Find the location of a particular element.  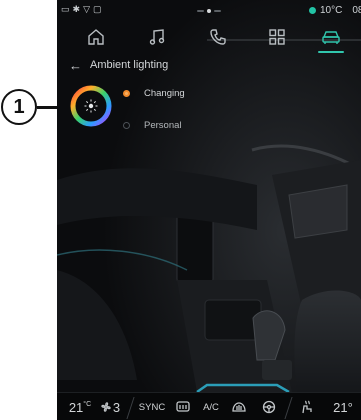

nav-home-button is located at coordinates (96, 37).